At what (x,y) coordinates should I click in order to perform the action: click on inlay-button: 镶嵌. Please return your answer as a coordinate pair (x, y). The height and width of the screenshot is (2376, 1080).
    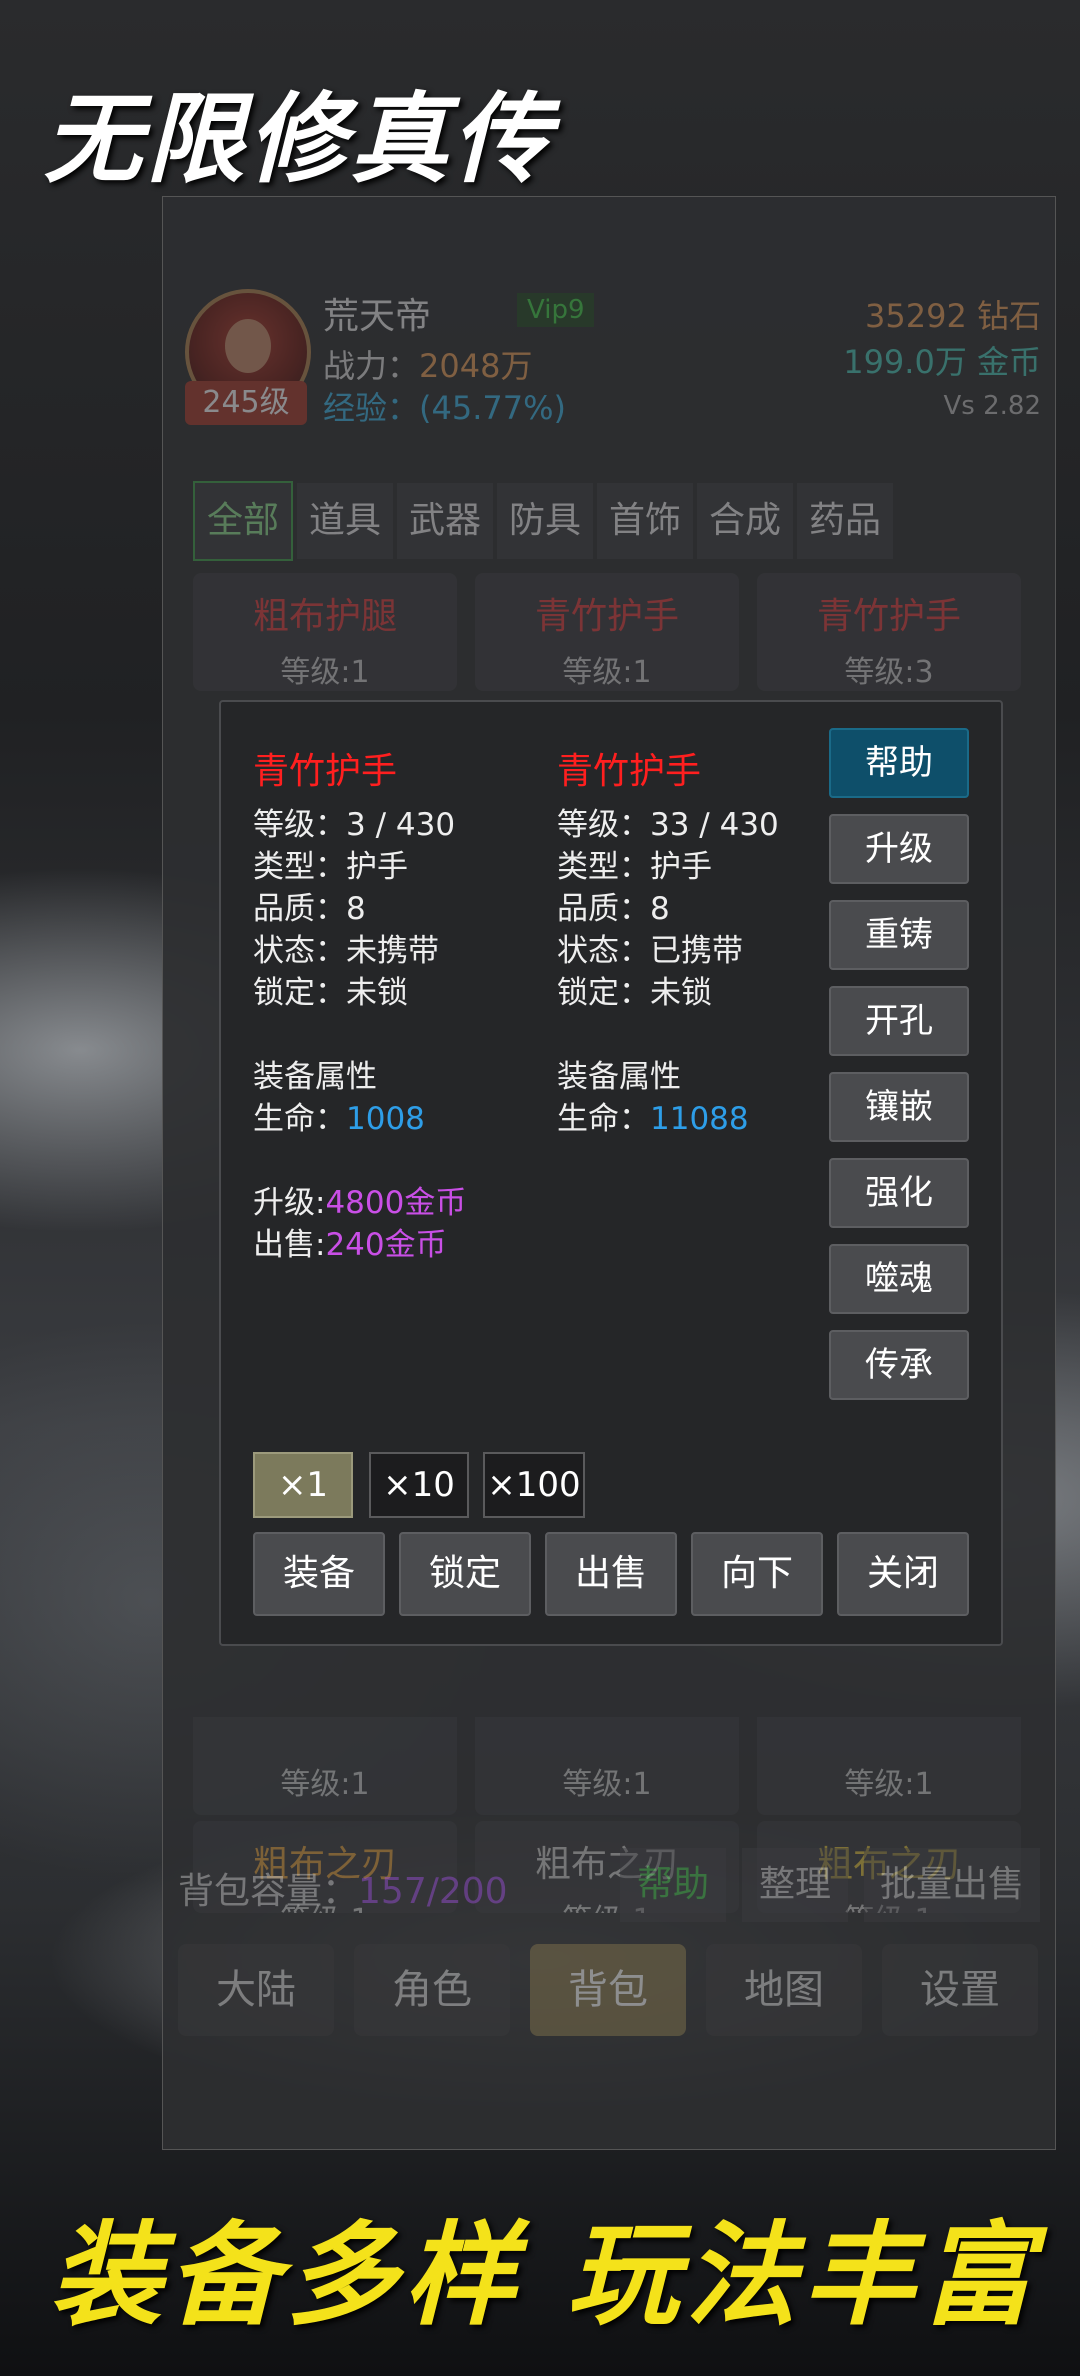
    Looking at the image, I should click on (899, 1107).